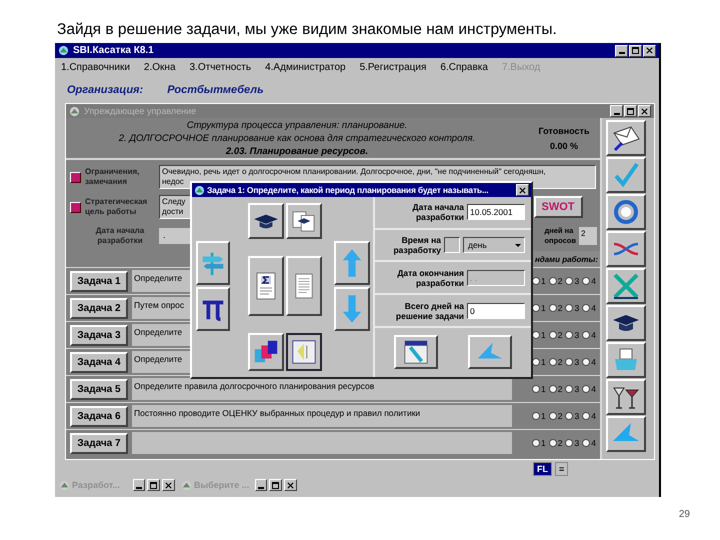 Image resolution: width=720 pixels, height=540 pixels. What do you see at coordinates (496, 310) in the screenshot?
I see `input-field: 0` at bounding box center [496, 310].